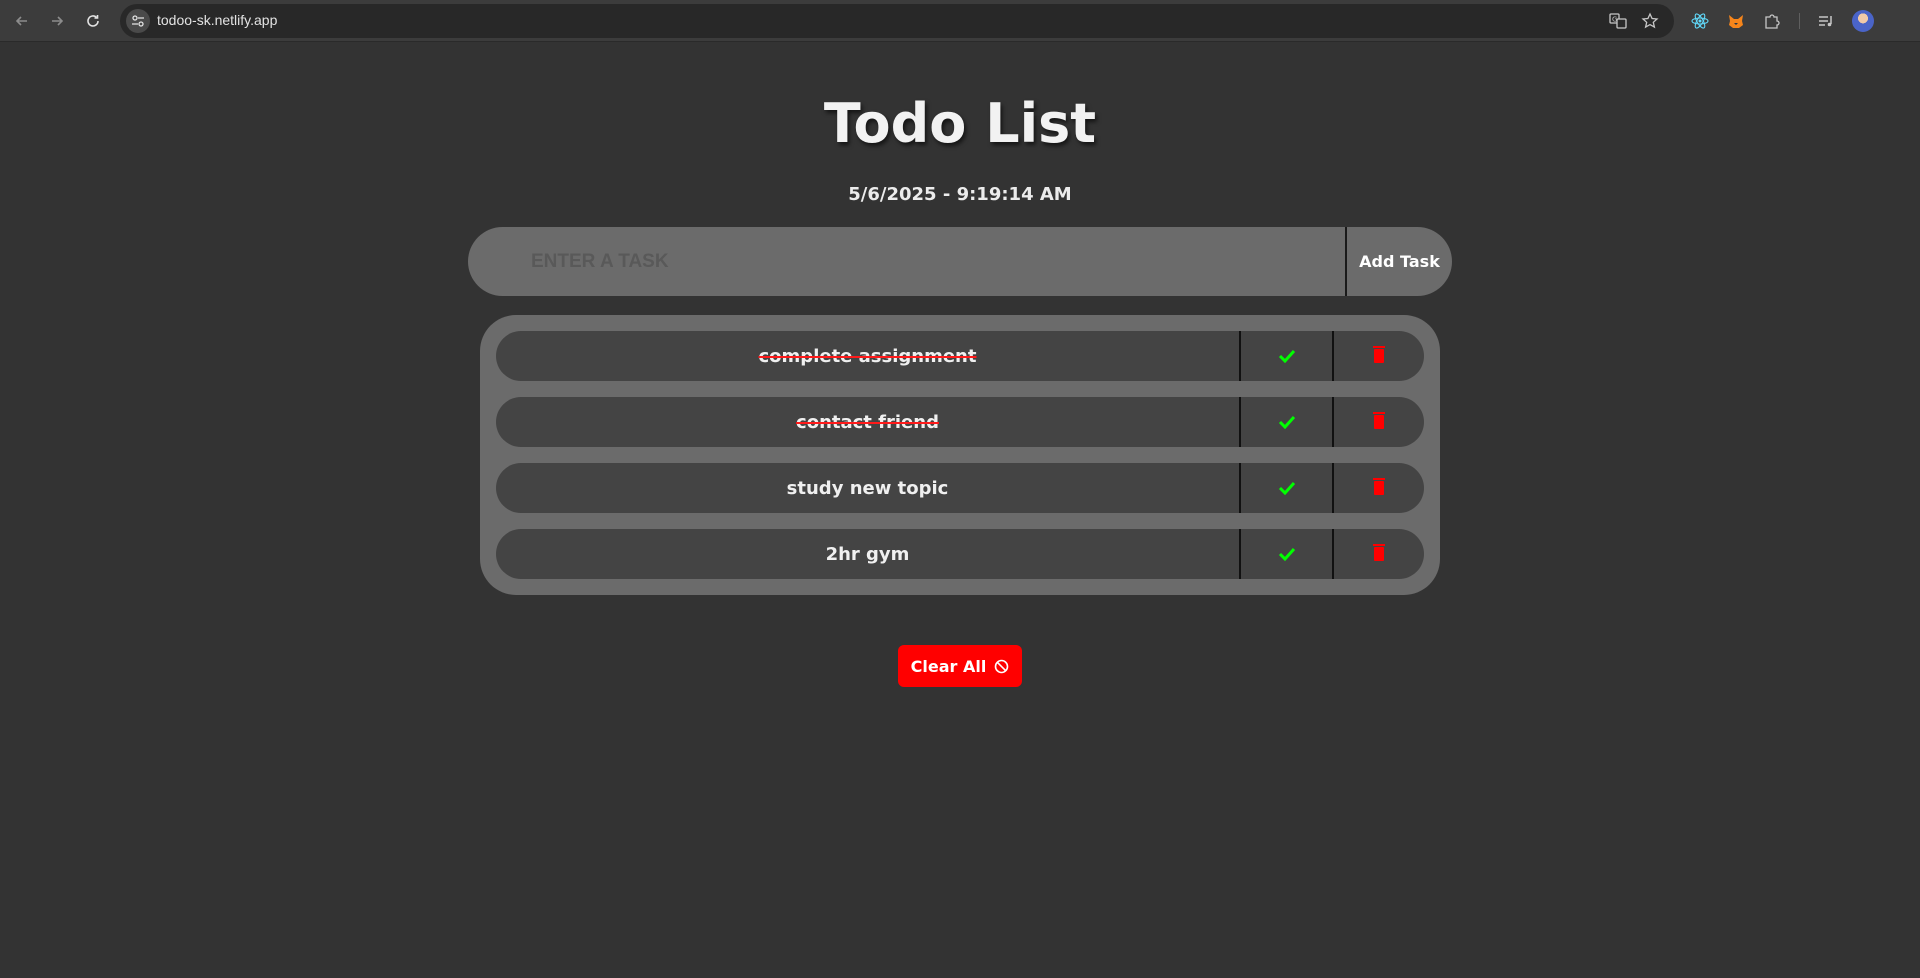  What do you see at coordinates (960, 554) in the screenshot?
I see `task-row: 2hr gym` at bounding box center [960, 554].